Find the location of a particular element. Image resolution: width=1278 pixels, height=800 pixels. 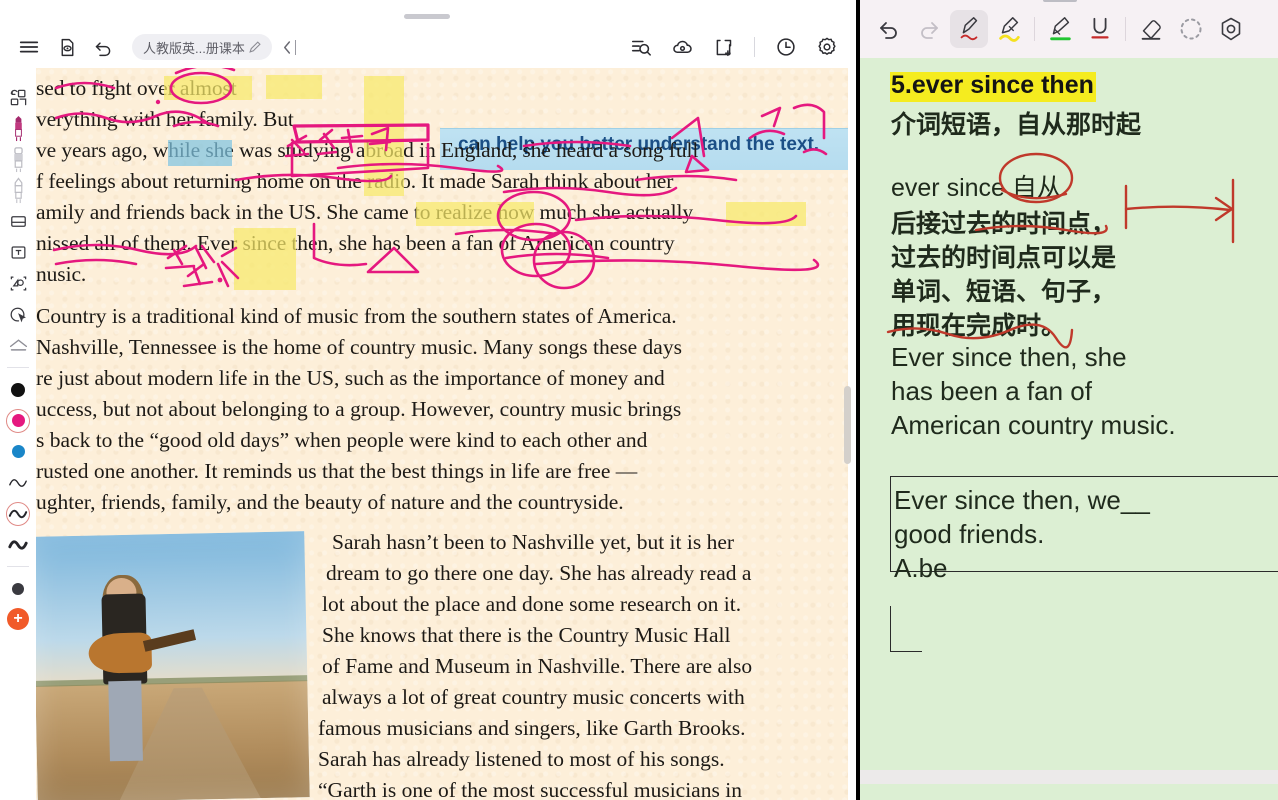

note-line: 后接过去的时间点， is located at coordinates (1004, 224).